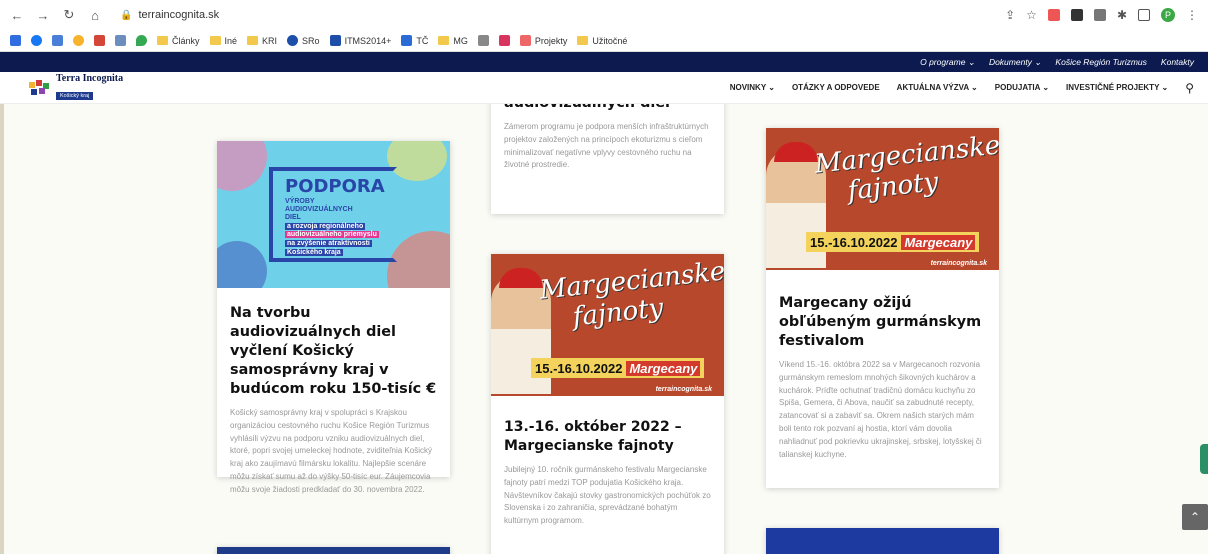  What do you see at coordinates (1015, 62) in the screenshot?
I see `topbar-link-documents: Dokumenty ⌄` at bounding box center [1015, 62].